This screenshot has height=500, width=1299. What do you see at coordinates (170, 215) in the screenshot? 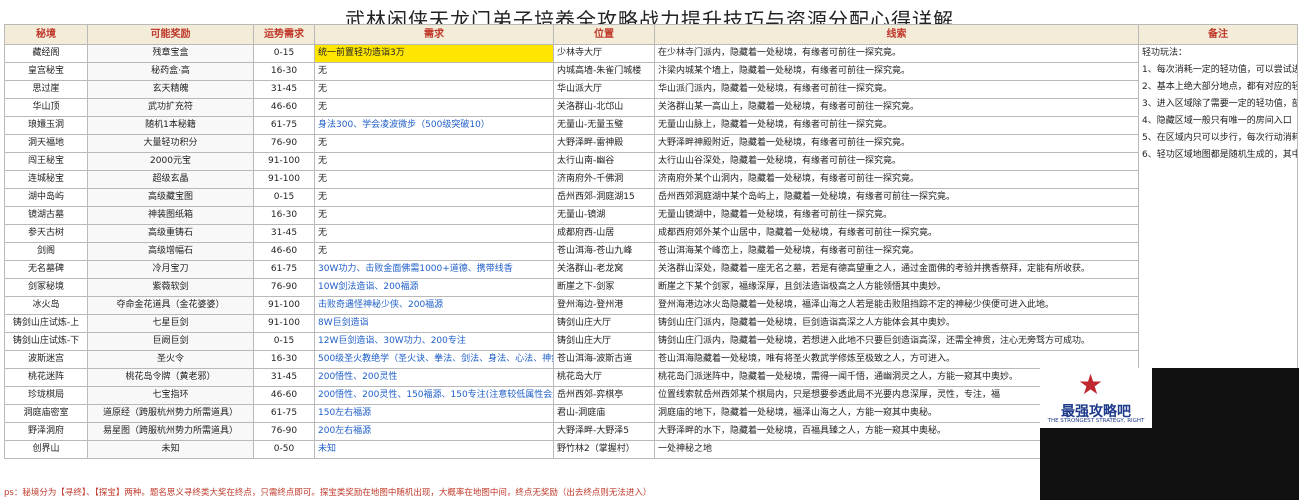
I see `reward: 神装图纸箱` at bounding box center [170, 215].